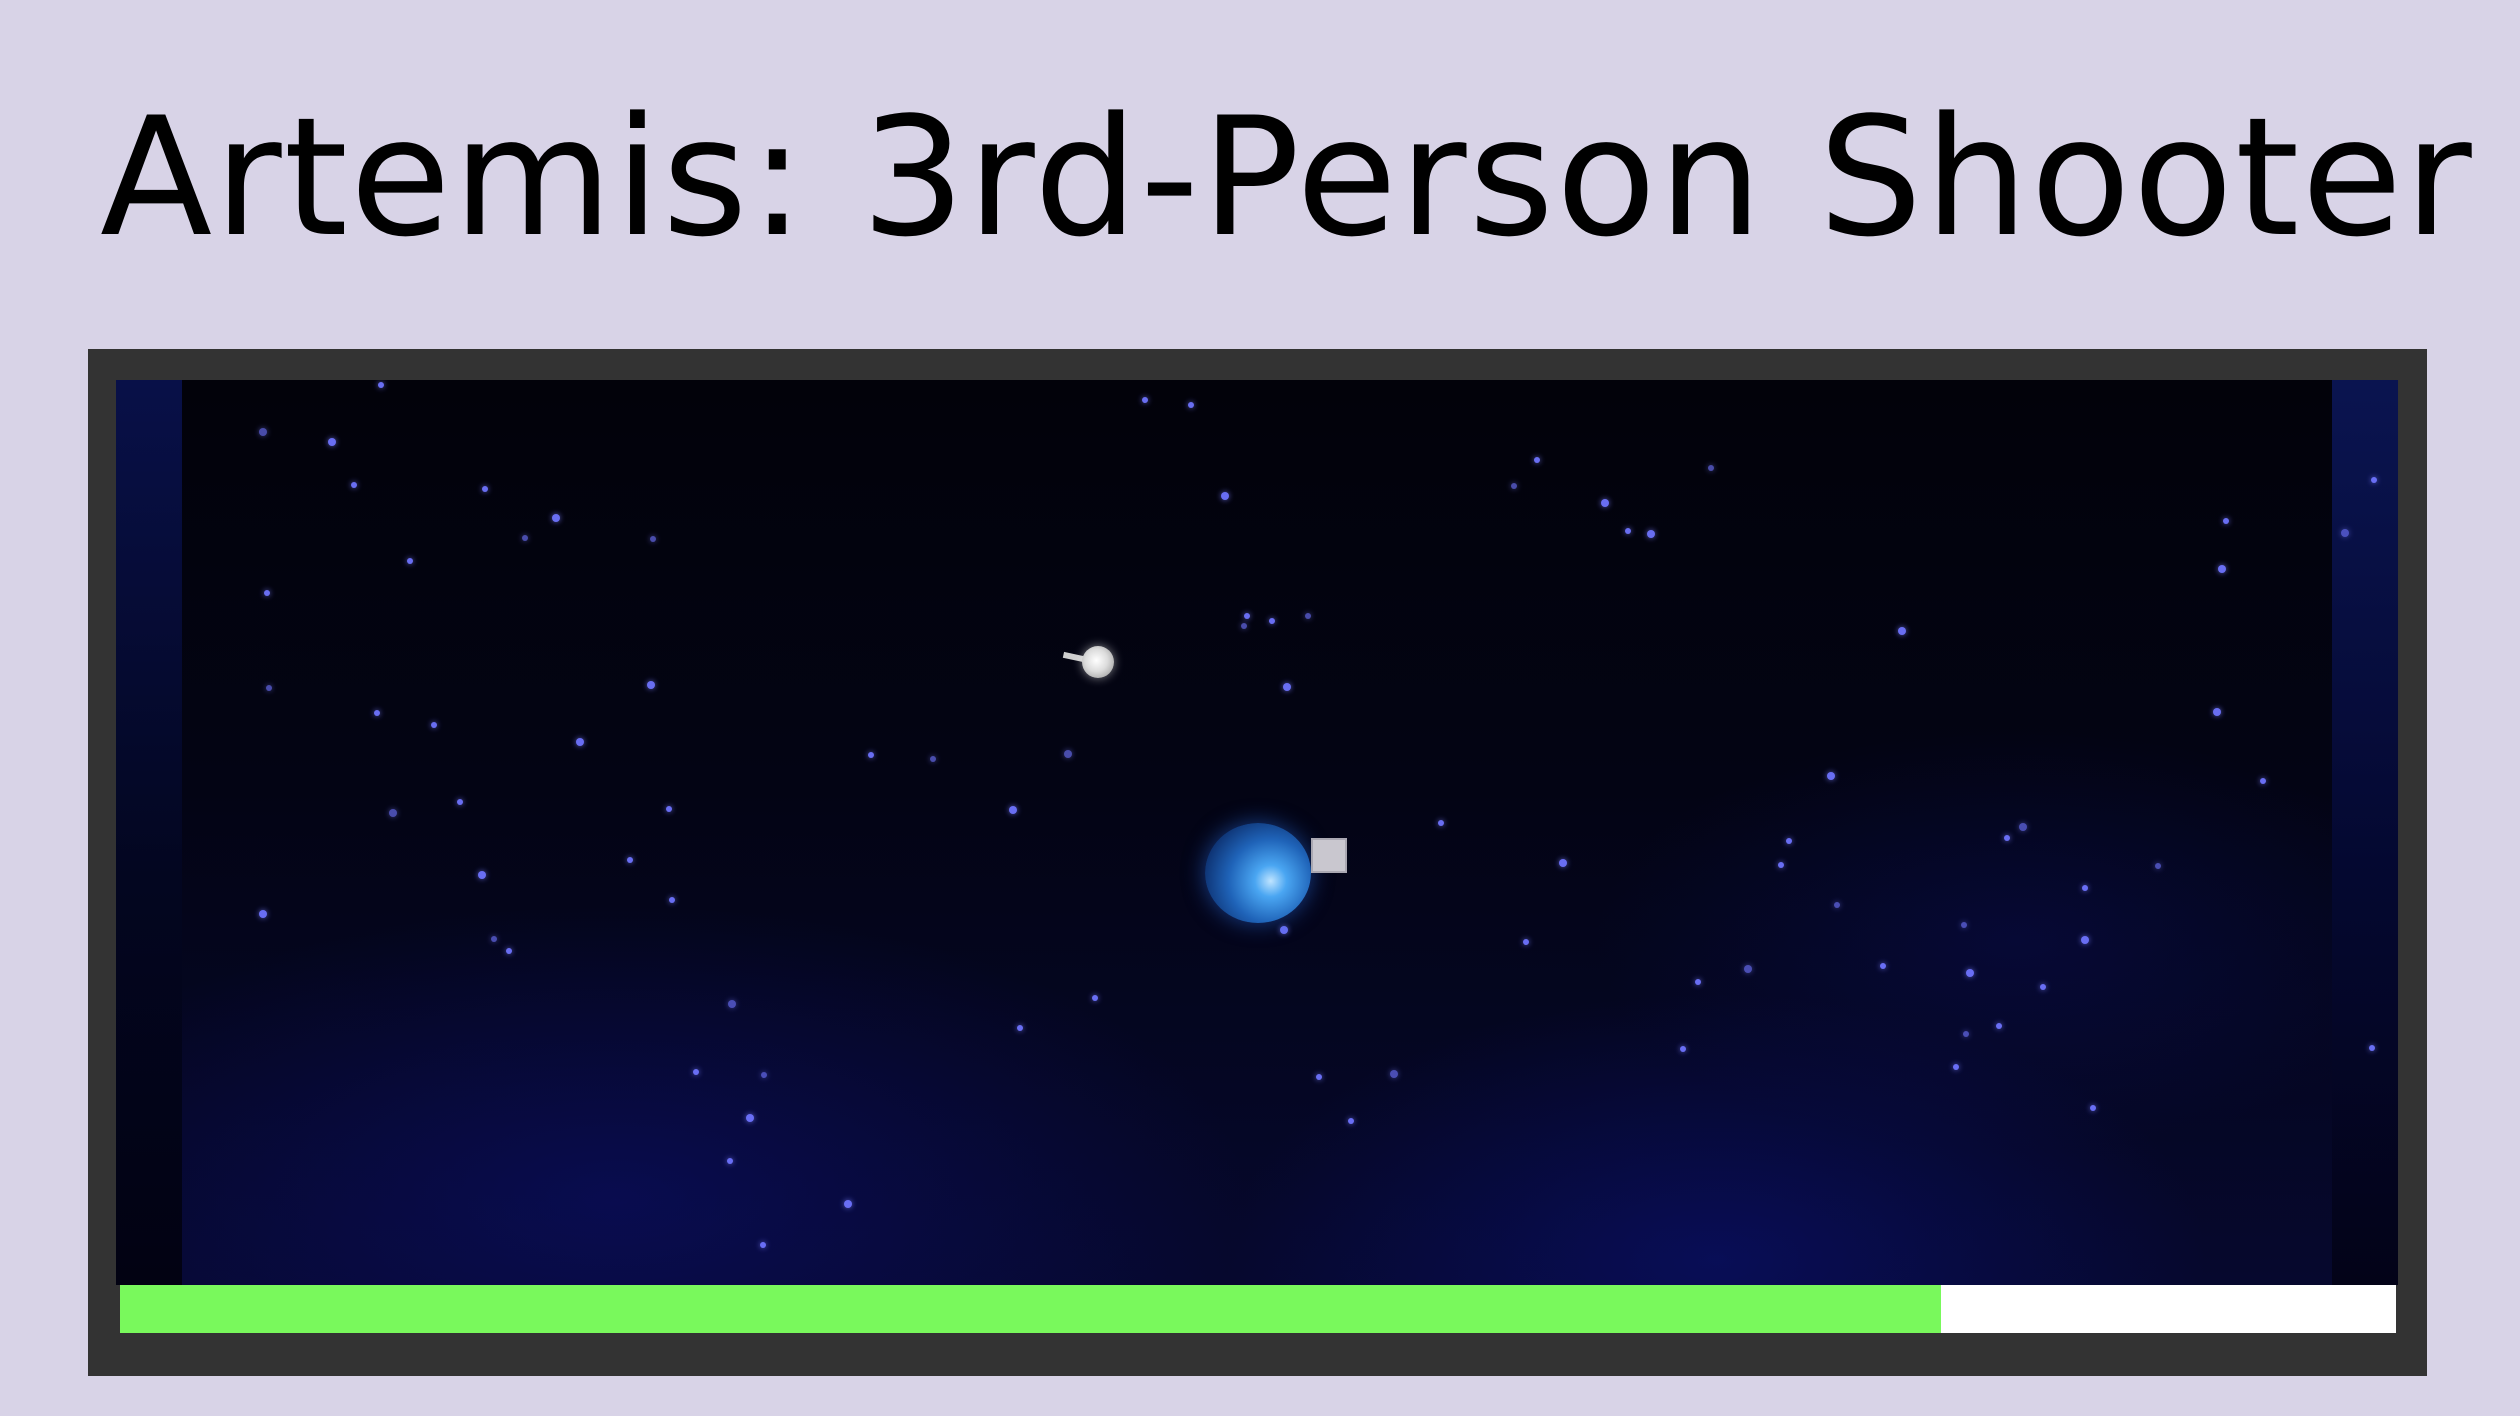 This screenshot has width=2520, height=1416. What do you see at coordinates (1329, 855) in the screenshot?
I see `player-gun-icon` at bounding box center [1329, 855].